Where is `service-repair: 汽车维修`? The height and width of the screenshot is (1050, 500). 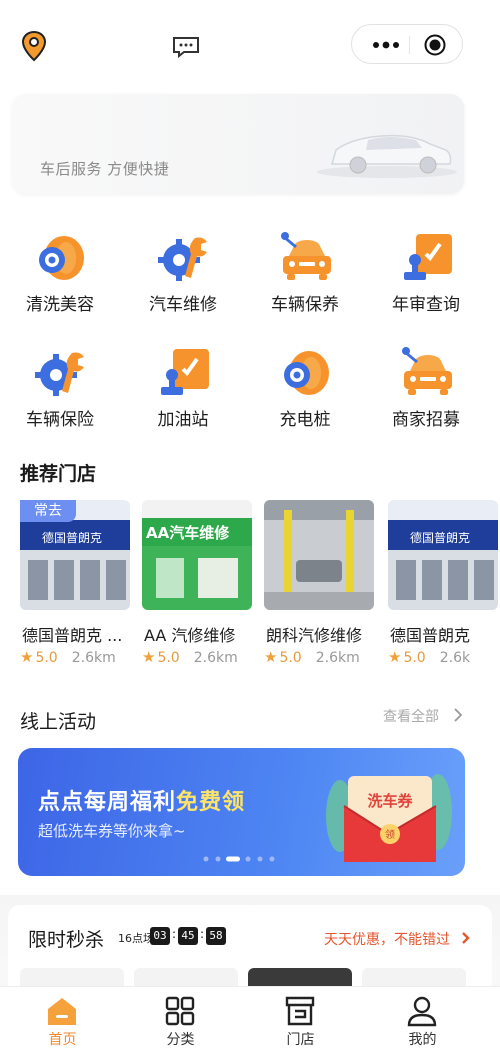
service-repair: 汽车维修 is located at coordinates (183, 272).